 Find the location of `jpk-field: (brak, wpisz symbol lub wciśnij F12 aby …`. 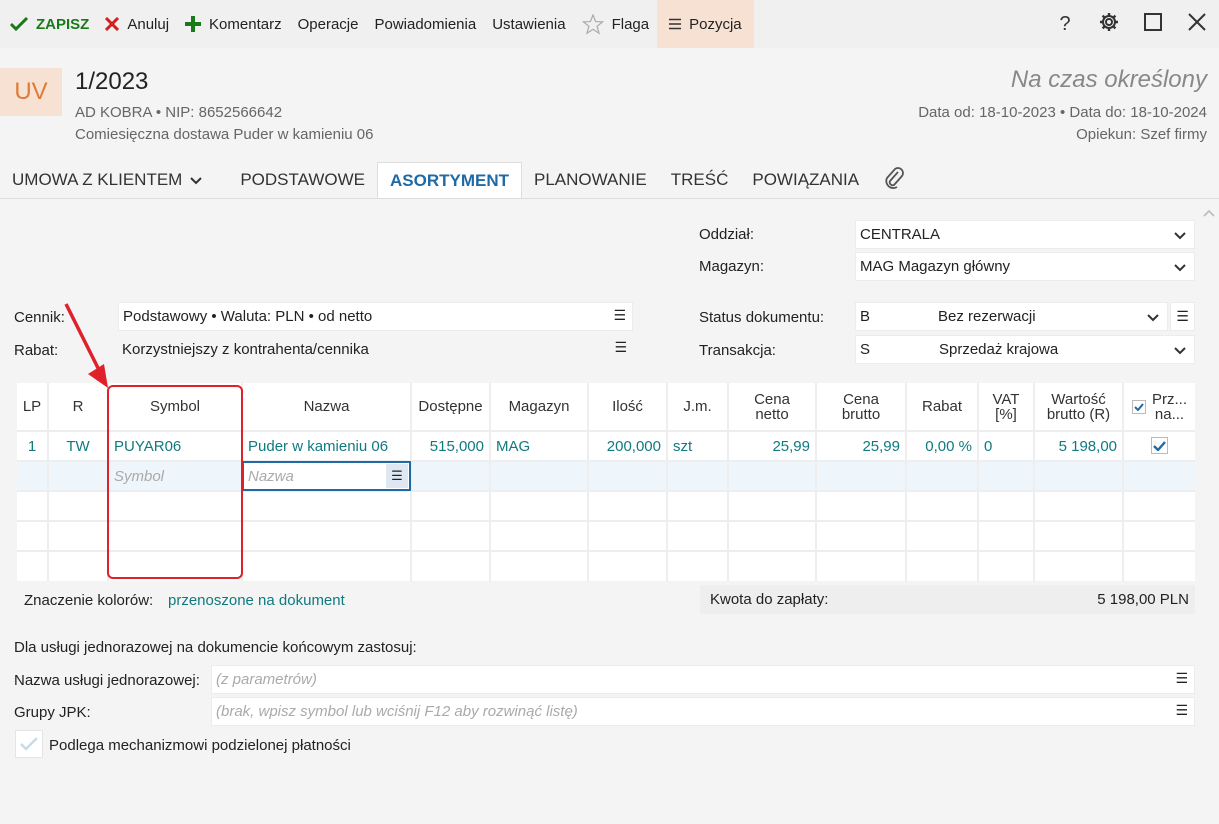

jpk-field: (brak, wpisz symbol lub wciśnij F12 aby … is located at coordinates (703, 711).